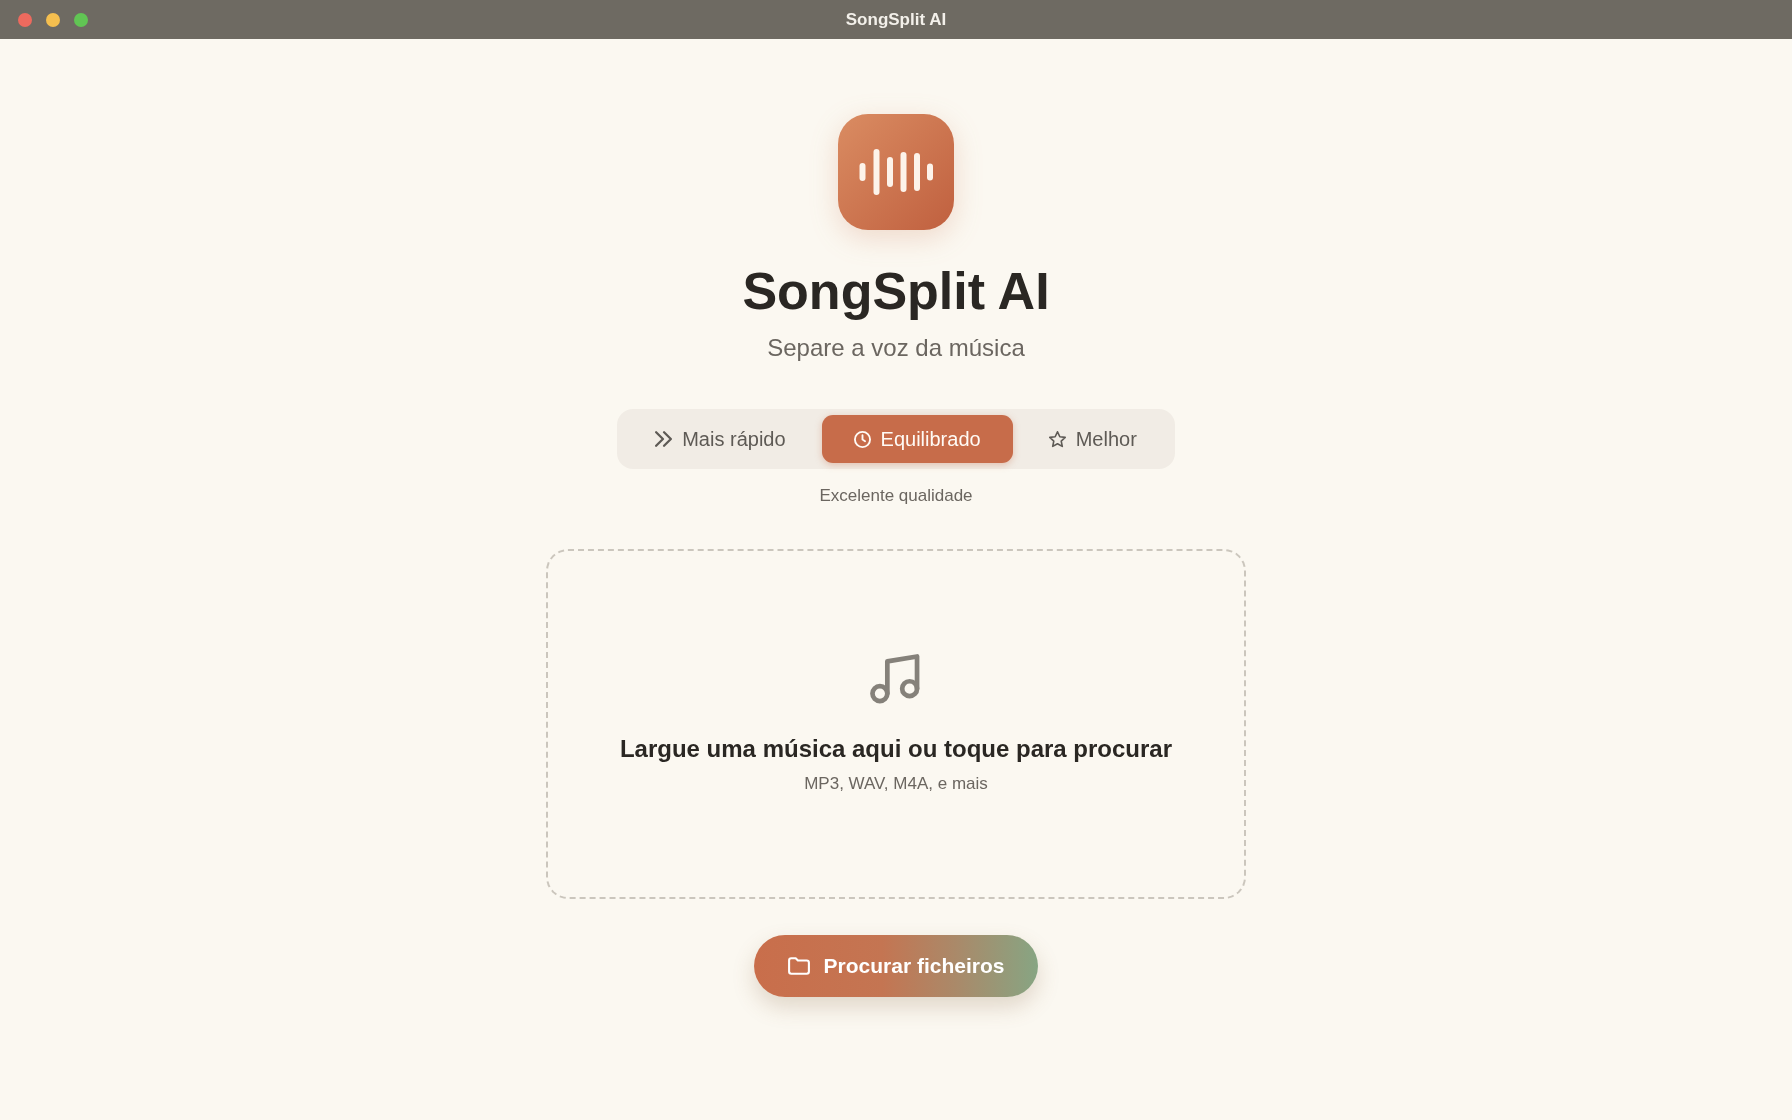 Image resolution: width=1792 pixels, height=1120 pixels. What do you see at coordinates (81, 19) in the screenshot?
I see `window-zoom-button` at bounding box center [81, 19].